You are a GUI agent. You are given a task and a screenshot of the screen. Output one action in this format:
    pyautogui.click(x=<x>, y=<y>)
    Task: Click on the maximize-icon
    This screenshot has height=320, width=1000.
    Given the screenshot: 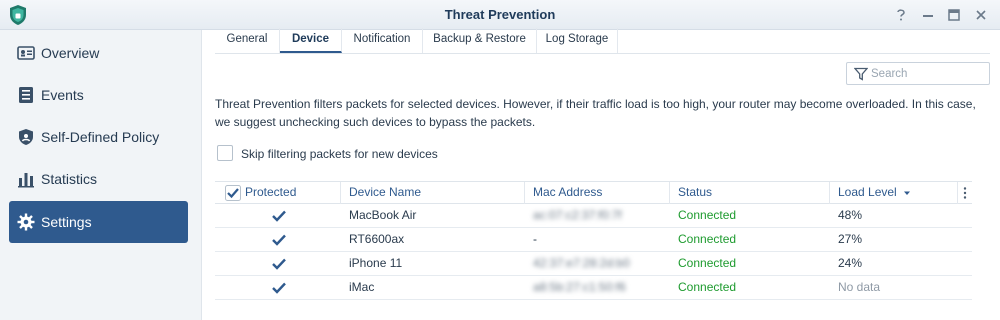 What is the action you would take?
    pyautogui.click(x=954, y=15)
    